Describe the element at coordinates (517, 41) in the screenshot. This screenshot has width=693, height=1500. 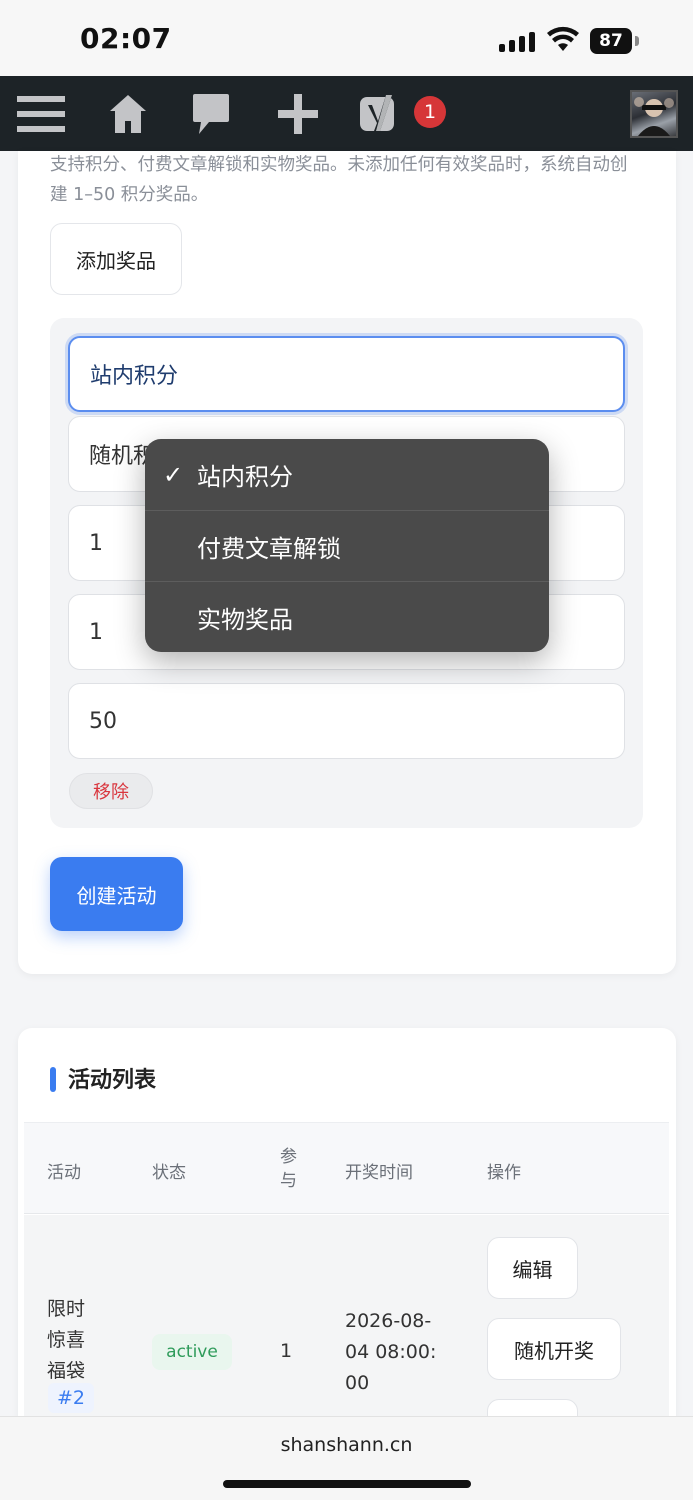
I see `cellular-signal-icon` at that location.